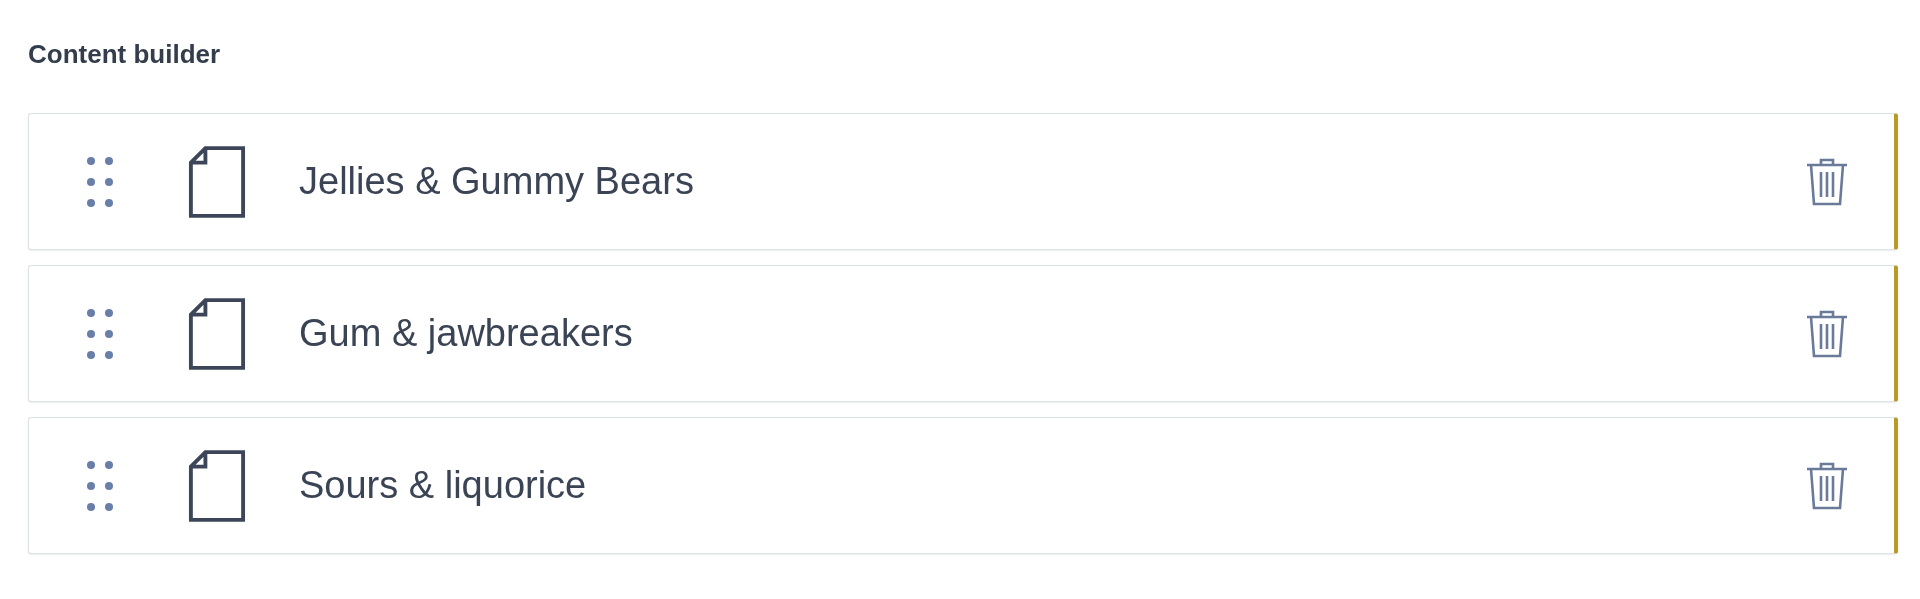  Describe the element at coordinates (1052, 333) in the screenshot. I see `block-title: Gum & jawbreakers` at that location.